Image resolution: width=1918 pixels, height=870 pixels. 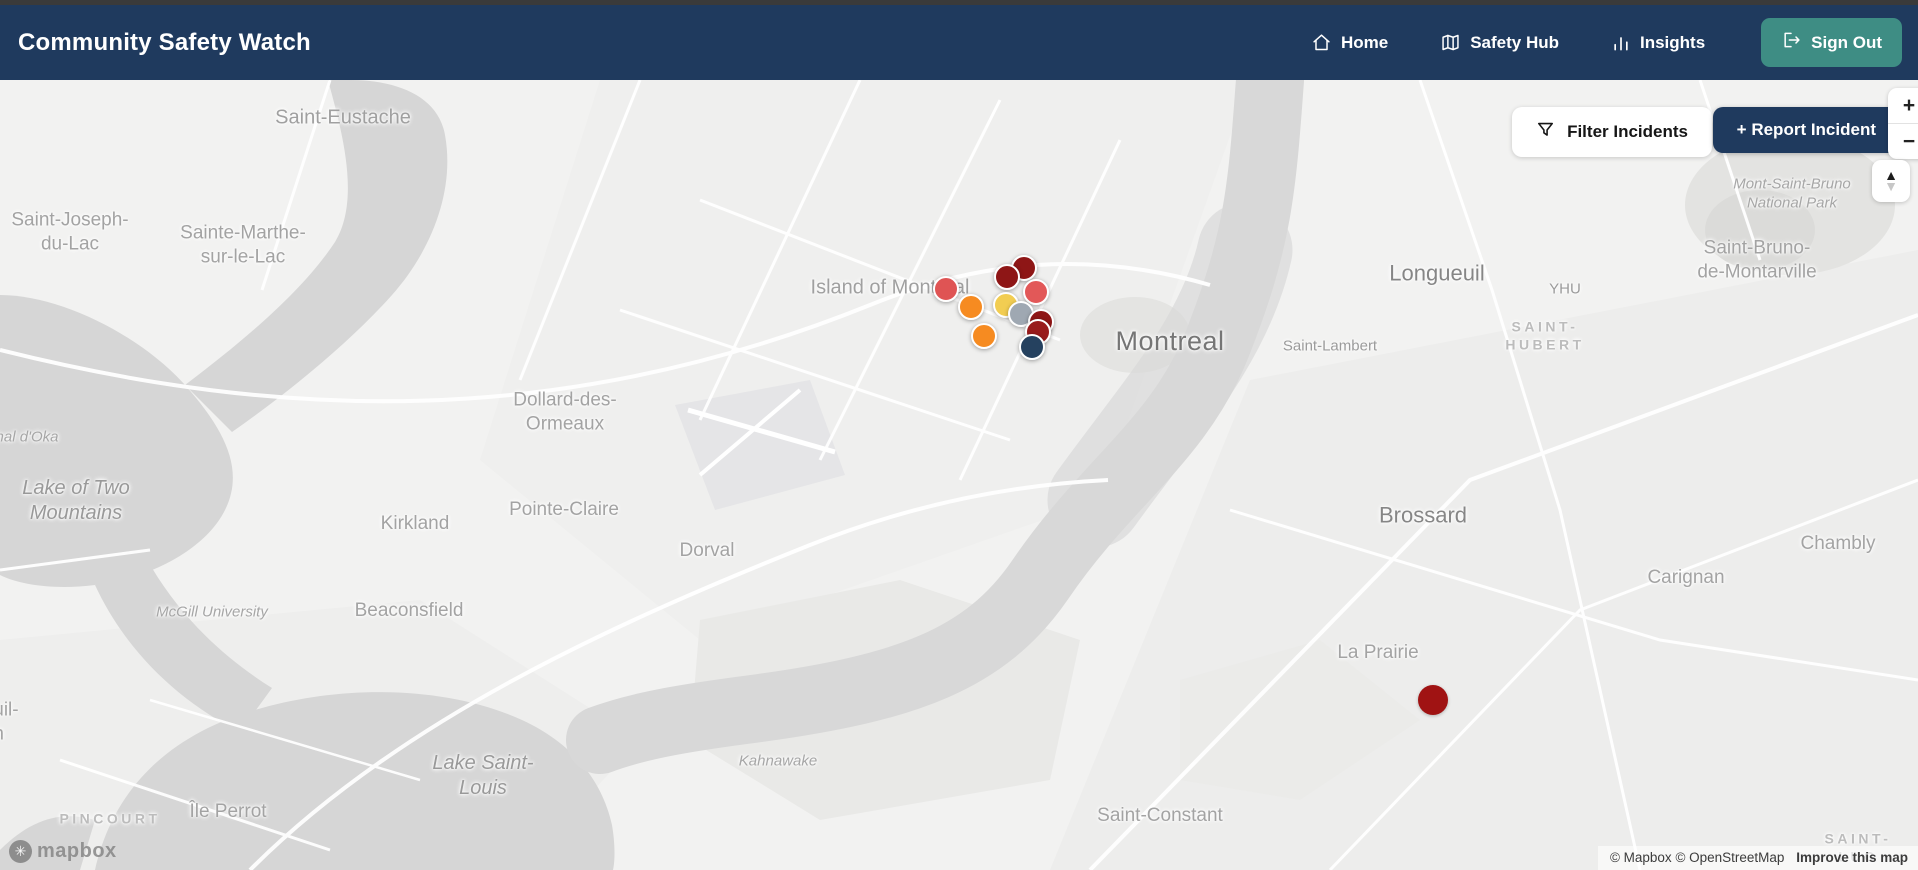 I want to click on sign-out-button: Sign Out, so click(x=1831, y=42).